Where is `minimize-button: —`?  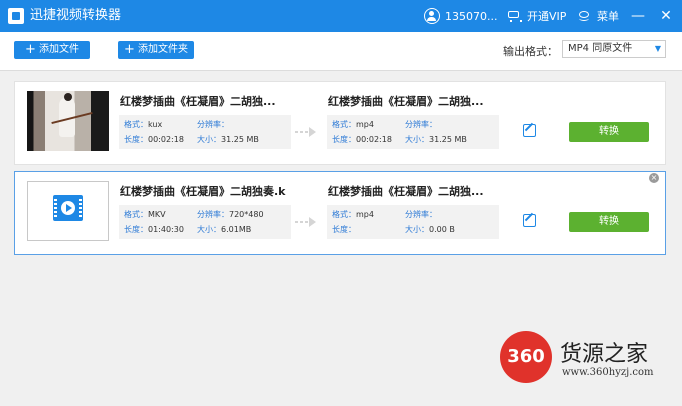 minimize-button: — is located at coordinates (638, 16).